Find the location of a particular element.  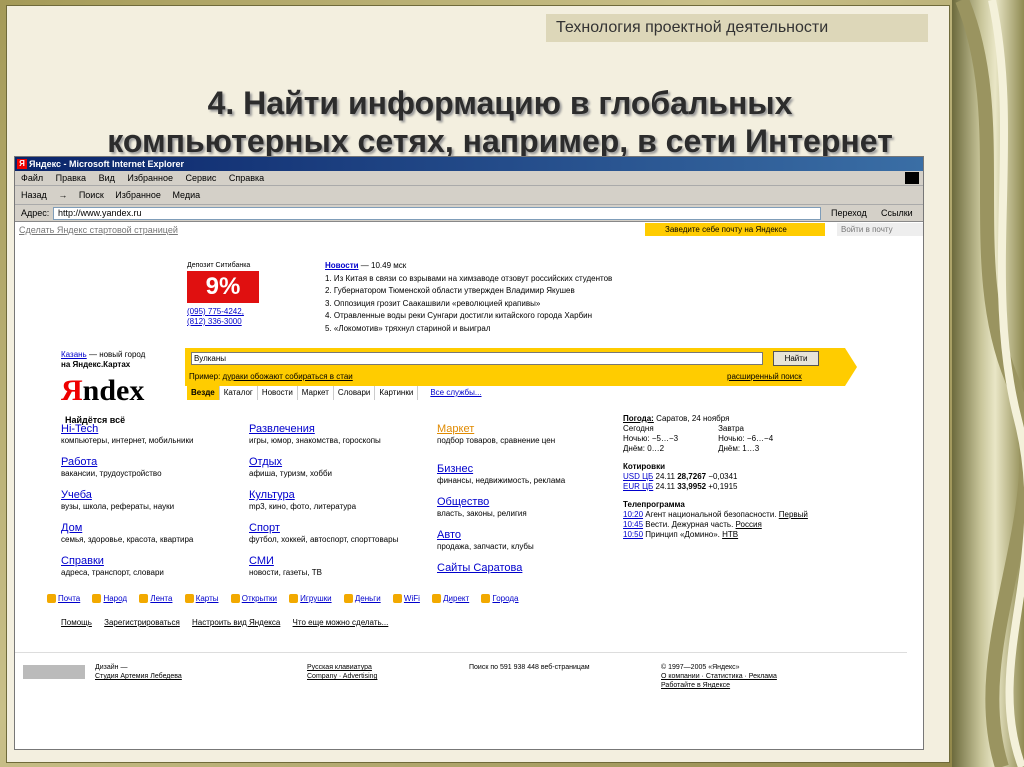

about-links: О компании · Статистика · Реклама is located at coordinates (719, 676).